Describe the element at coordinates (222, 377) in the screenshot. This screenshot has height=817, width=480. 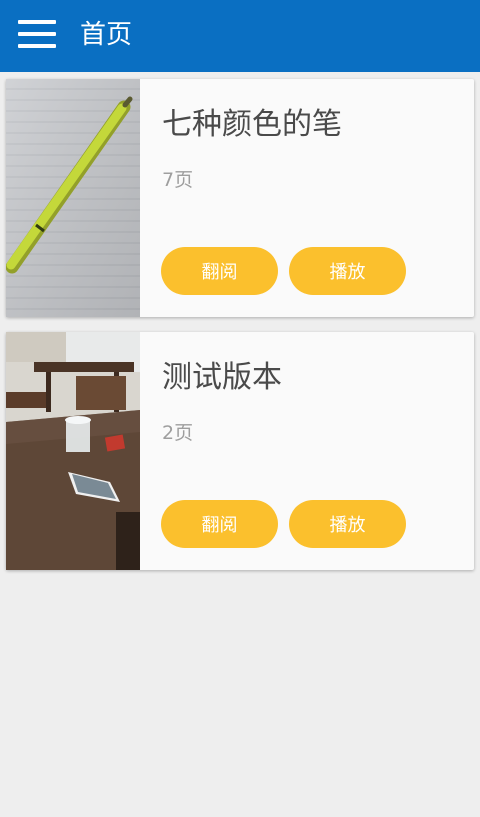
I see `book-title: 测试版本` at that location.